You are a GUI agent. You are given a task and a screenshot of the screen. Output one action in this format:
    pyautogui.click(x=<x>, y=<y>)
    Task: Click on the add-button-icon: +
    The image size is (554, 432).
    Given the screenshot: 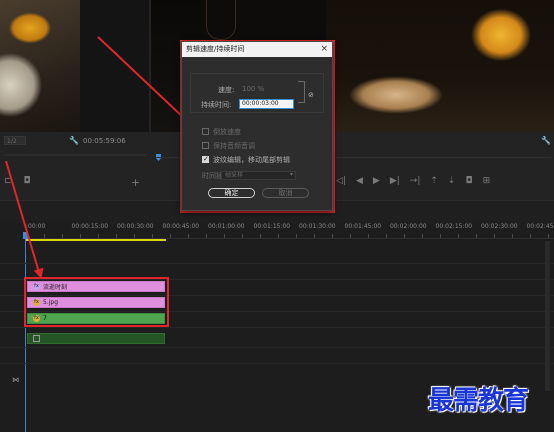 What is the action you would take?
    pyautogui.click(x=135, y=182)
    